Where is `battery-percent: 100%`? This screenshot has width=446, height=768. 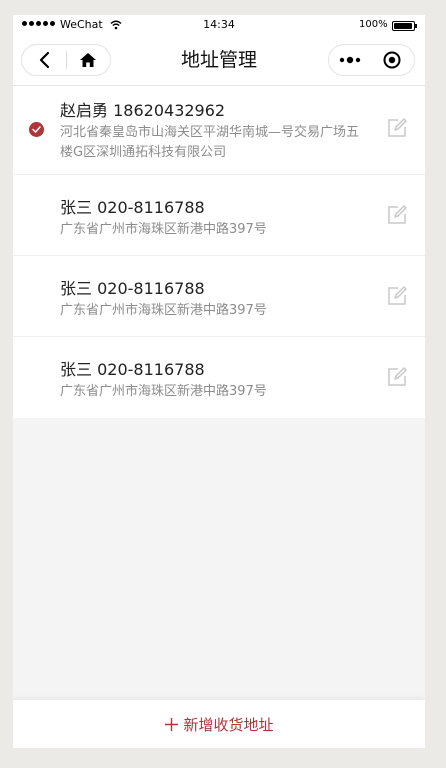 battery-percent: 100% is located at coordinates (373, 24).